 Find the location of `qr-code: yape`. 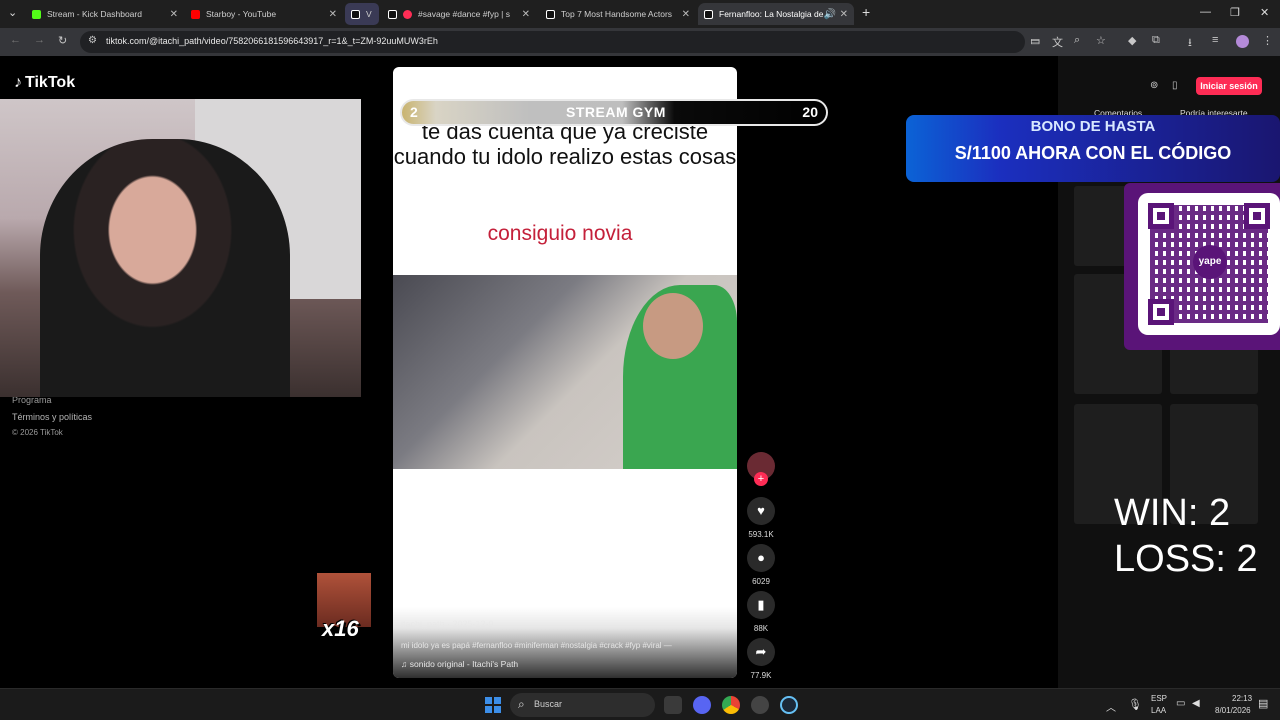

qr-code: yape is located at coordinates (1209, 264).